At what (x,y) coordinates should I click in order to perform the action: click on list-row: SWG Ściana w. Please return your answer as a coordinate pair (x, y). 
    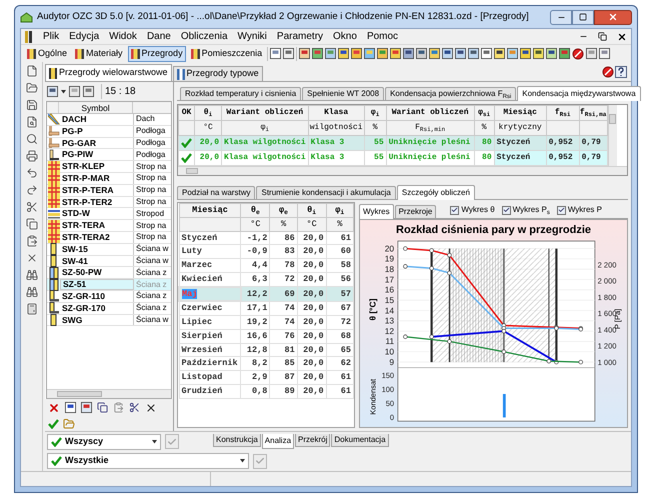
    Looking at the image, I should click on (109, 320).